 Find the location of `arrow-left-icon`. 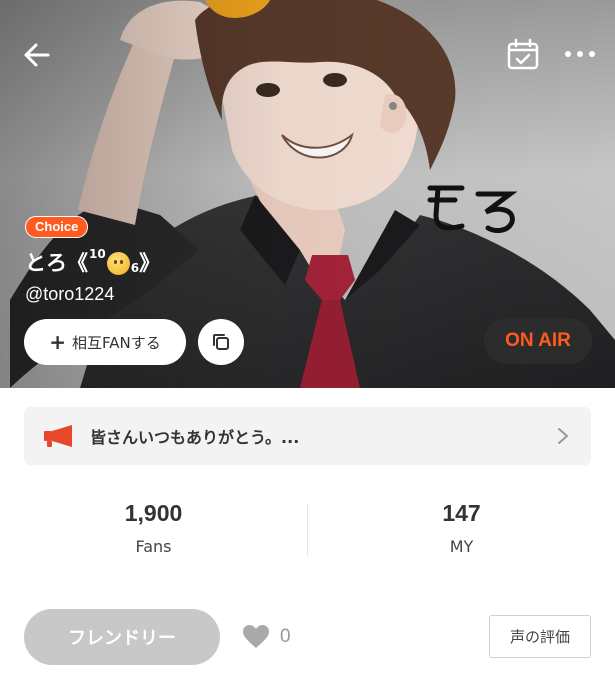

arrow-left-icon is located at coordinates (37, 55).